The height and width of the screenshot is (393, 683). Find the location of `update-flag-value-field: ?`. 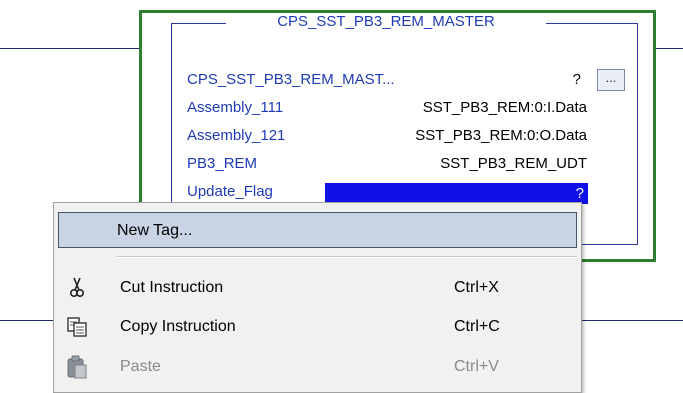

update-flag-value-field: ? is located at coordinates (456, 193).